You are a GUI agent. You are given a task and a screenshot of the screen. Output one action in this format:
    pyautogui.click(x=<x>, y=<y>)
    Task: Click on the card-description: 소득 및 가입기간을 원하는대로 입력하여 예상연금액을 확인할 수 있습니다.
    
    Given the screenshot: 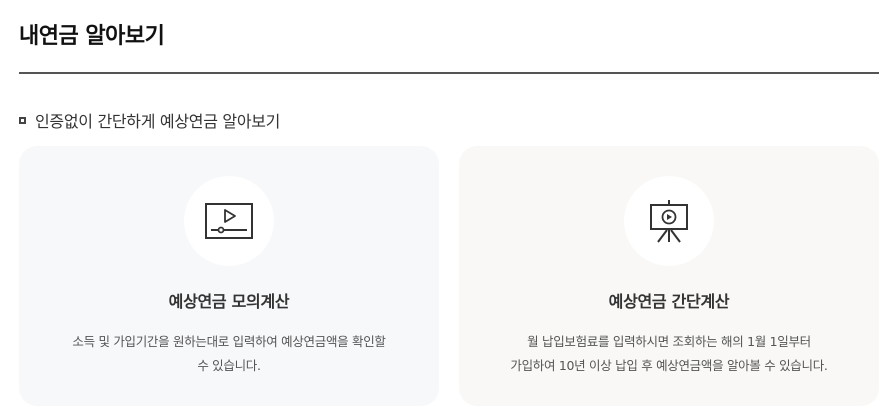 What is the action you would take?
    pyautogui.click(x=229, y=354)
    